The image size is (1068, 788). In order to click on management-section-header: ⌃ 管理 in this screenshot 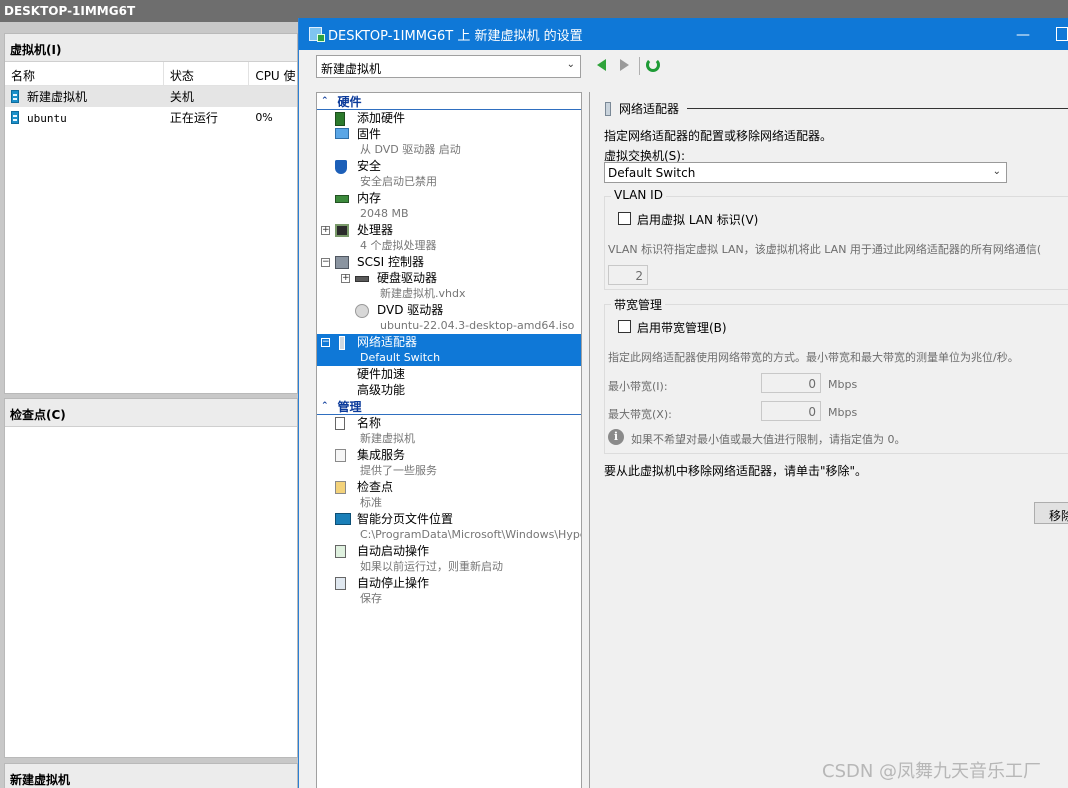, I will do `click(449, 406)`.